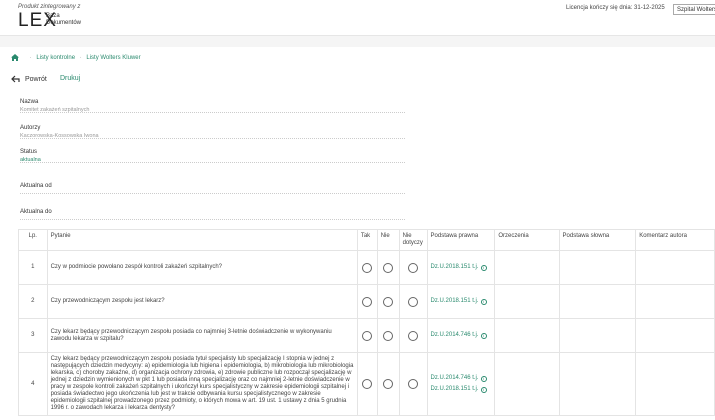 This screenshot has height=420, width=715. I want to click on field-label: Aktualna od, so click(36, 186).